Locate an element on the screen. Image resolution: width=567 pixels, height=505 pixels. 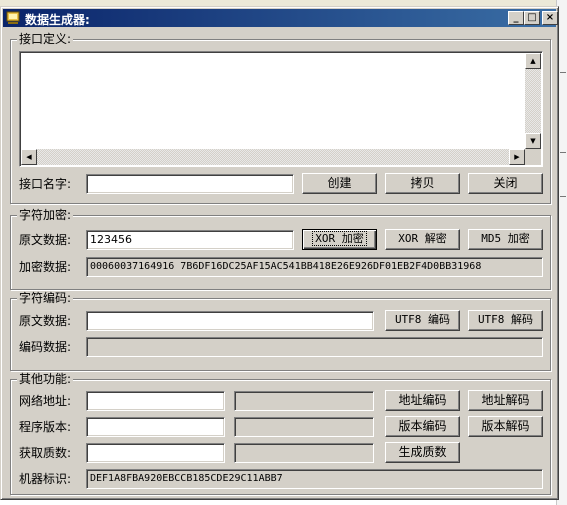
scrollbar-corner is located at coordinates (533, 157).